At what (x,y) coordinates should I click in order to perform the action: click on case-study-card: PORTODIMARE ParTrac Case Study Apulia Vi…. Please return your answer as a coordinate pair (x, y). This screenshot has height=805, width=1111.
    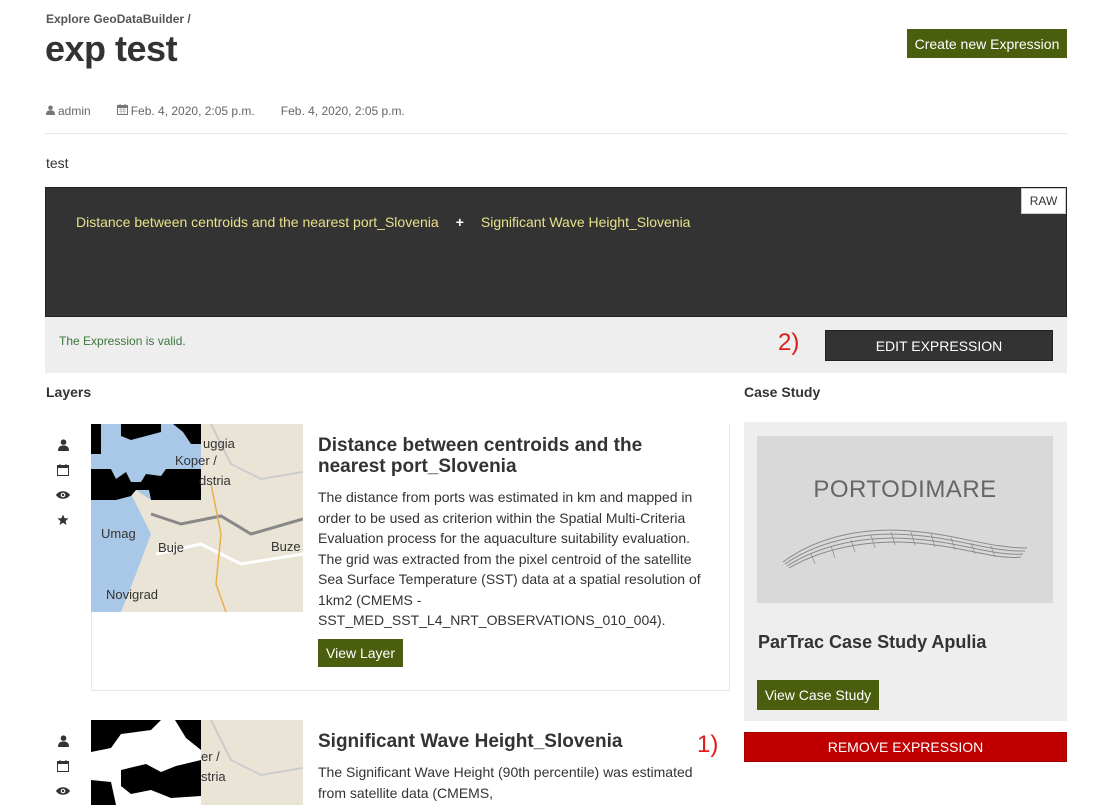
    Looking at the image, I should click on (905, 571).